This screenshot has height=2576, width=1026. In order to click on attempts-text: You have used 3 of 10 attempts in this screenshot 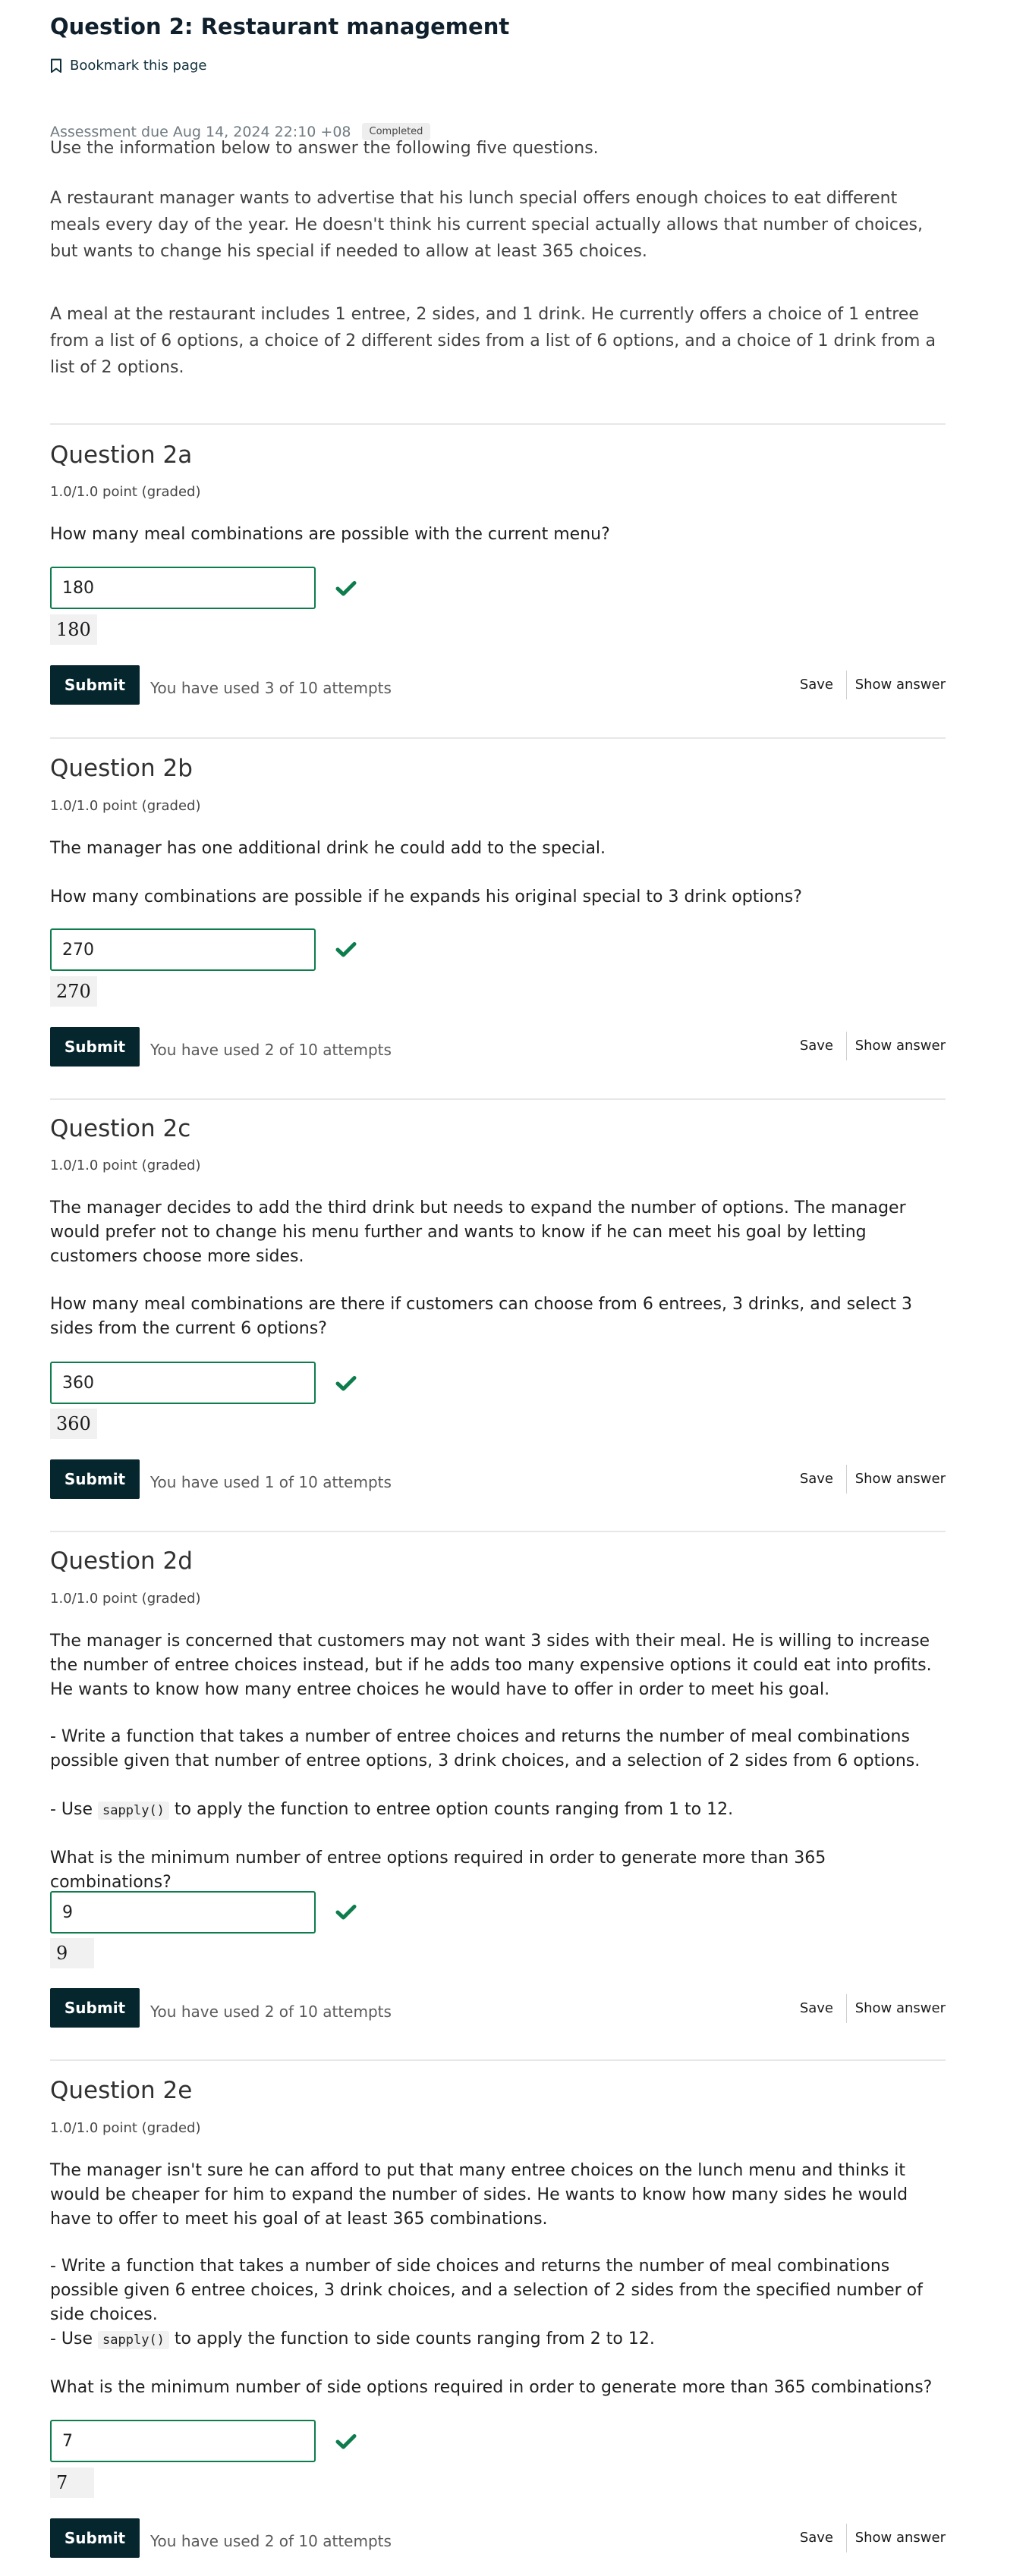, I will do `click(271, 688)`.